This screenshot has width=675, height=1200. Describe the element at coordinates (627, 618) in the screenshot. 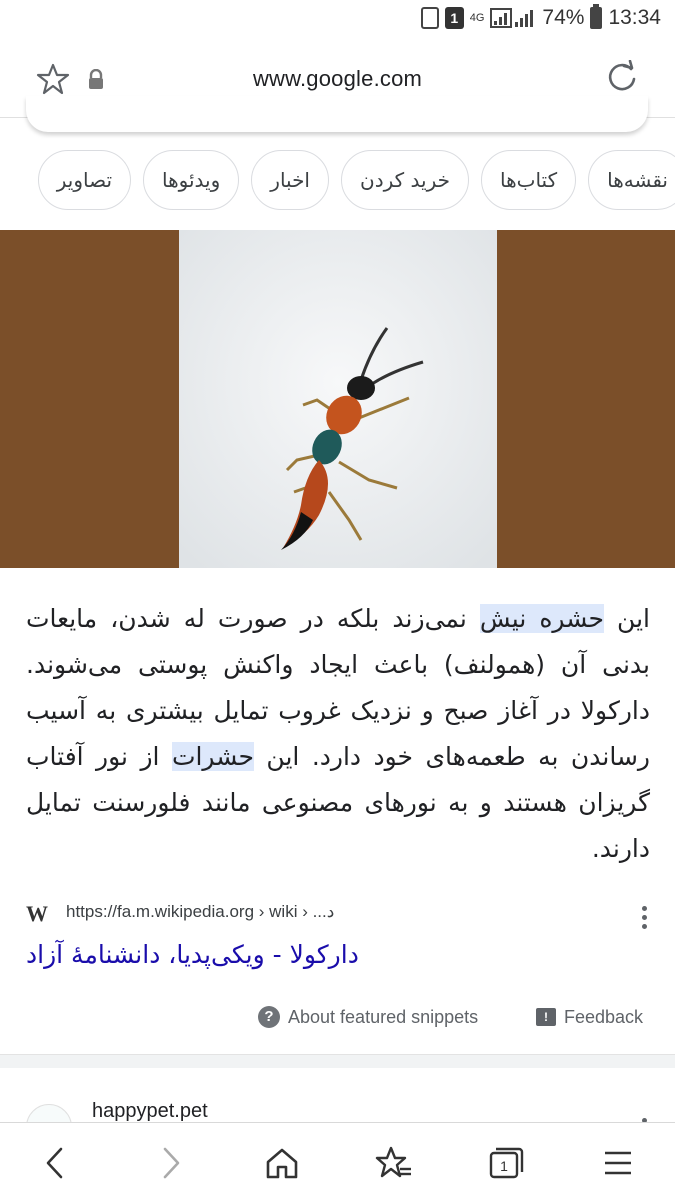

I see `snippet-text-1: این` at that location.